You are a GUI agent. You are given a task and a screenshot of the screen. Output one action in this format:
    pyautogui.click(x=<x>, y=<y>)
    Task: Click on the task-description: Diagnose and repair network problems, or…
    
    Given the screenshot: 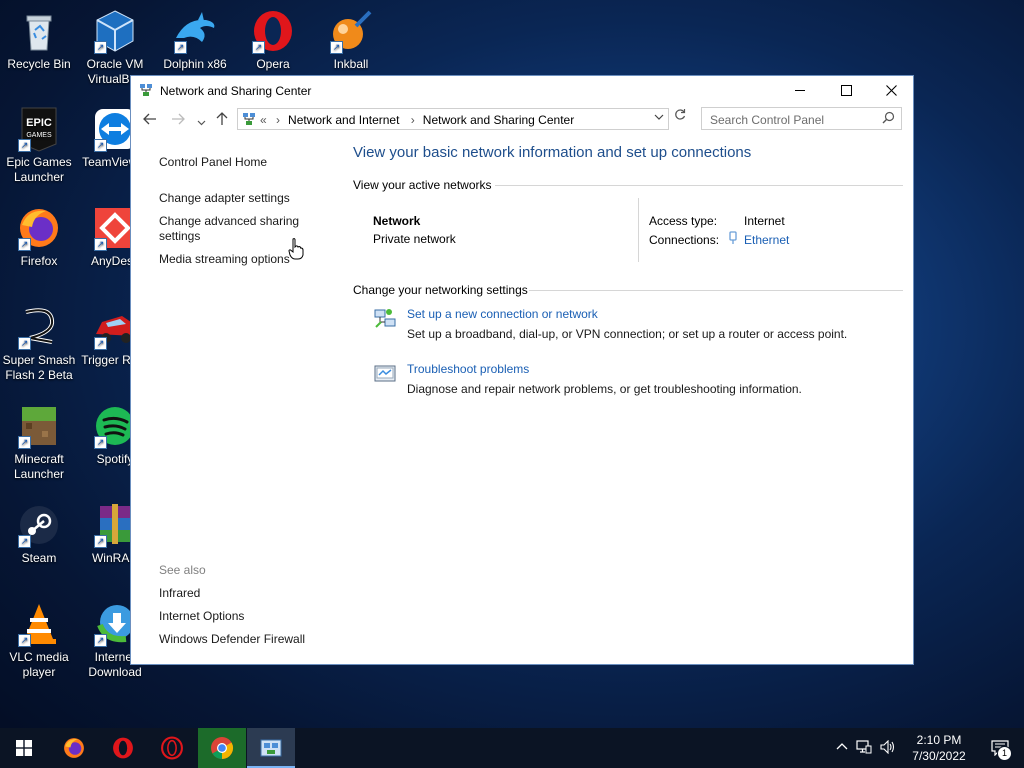 What is the action you would take?
    pyautogui.click(x=604, y=389)
    